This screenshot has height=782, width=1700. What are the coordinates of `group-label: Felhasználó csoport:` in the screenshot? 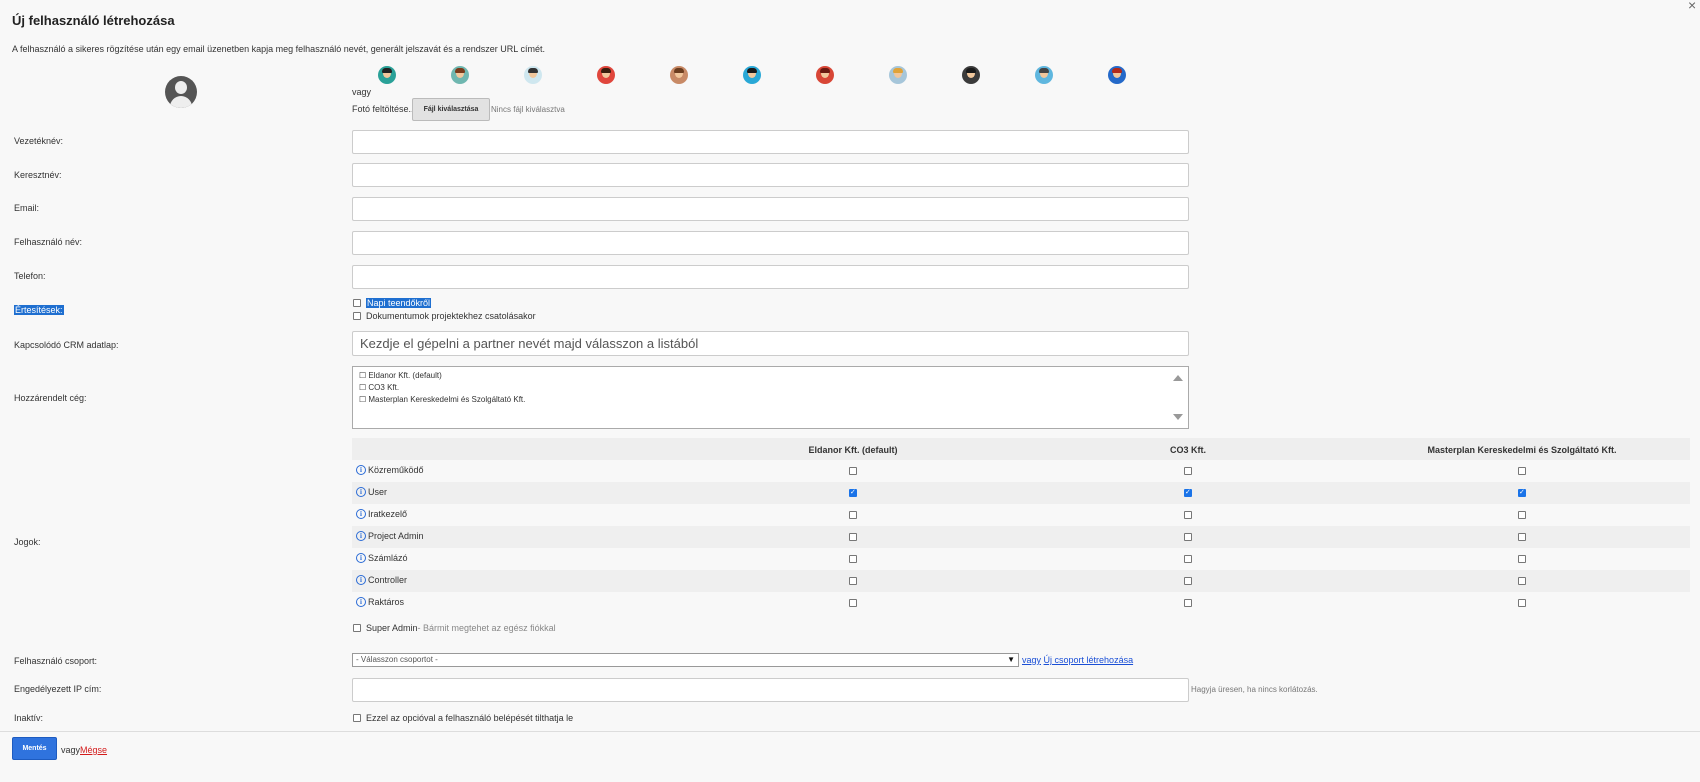 It's located at (56, 661).